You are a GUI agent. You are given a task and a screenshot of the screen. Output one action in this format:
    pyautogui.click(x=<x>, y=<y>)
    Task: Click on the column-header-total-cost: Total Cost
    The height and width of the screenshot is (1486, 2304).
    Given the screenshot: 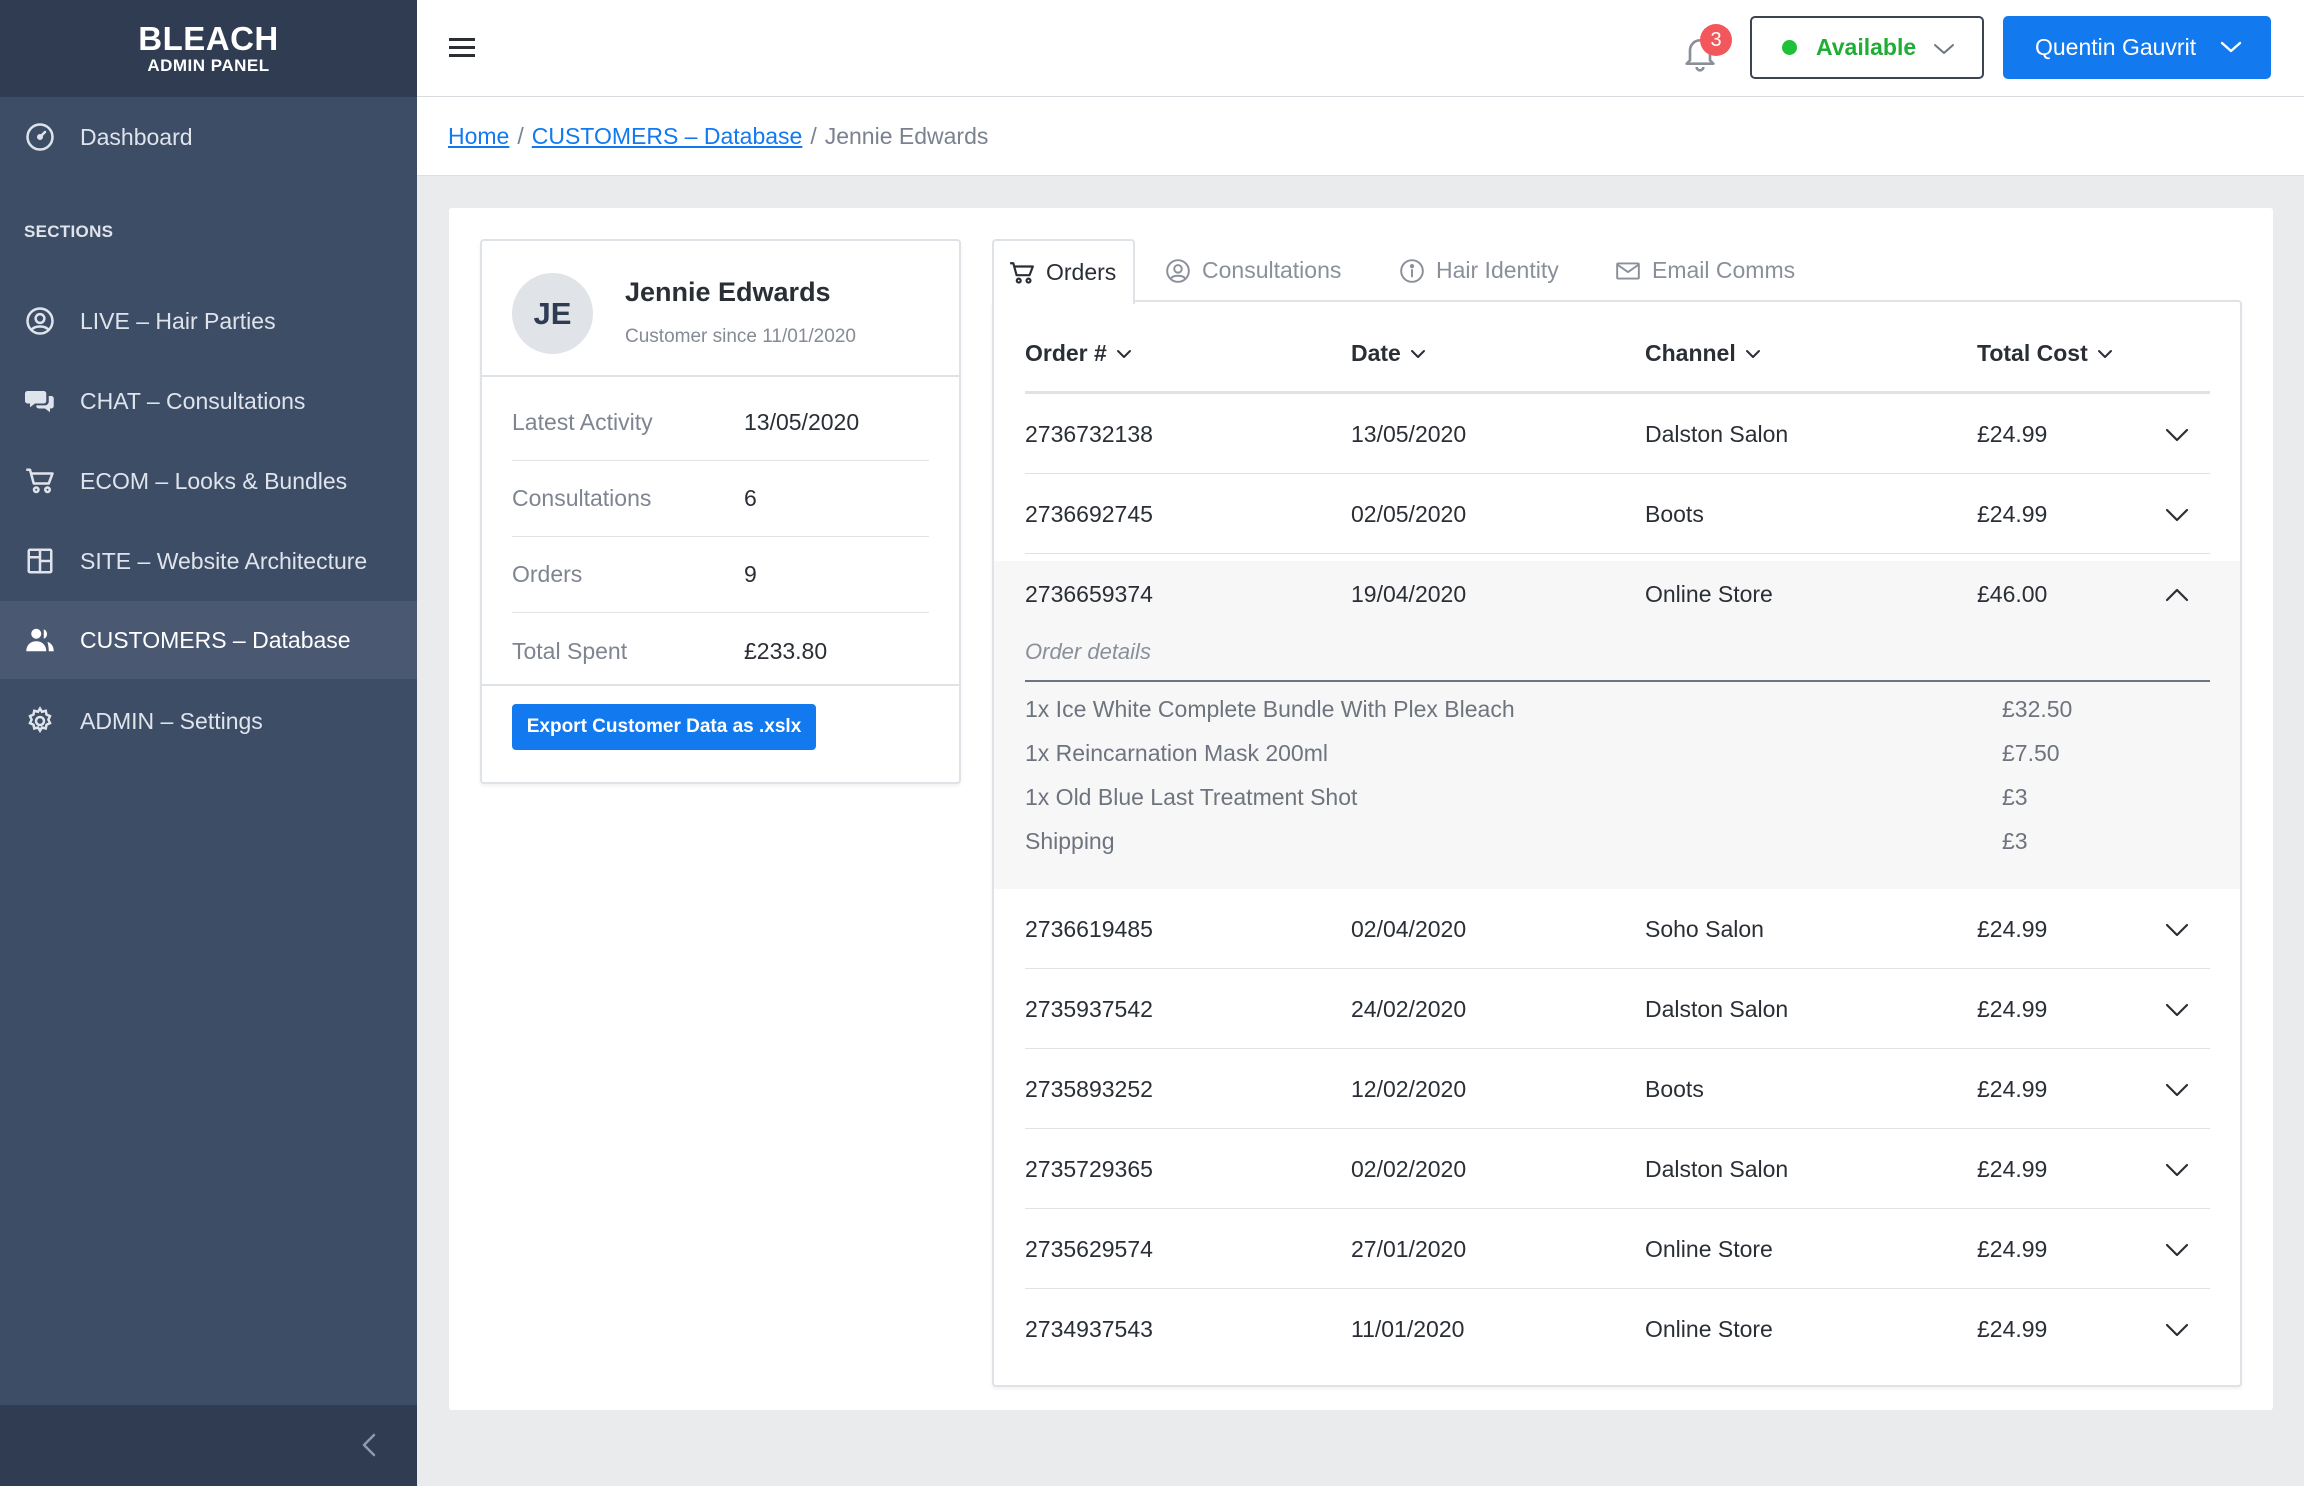 What is the action you would take?
    pyautogui.click(x=2045, y=353)
    